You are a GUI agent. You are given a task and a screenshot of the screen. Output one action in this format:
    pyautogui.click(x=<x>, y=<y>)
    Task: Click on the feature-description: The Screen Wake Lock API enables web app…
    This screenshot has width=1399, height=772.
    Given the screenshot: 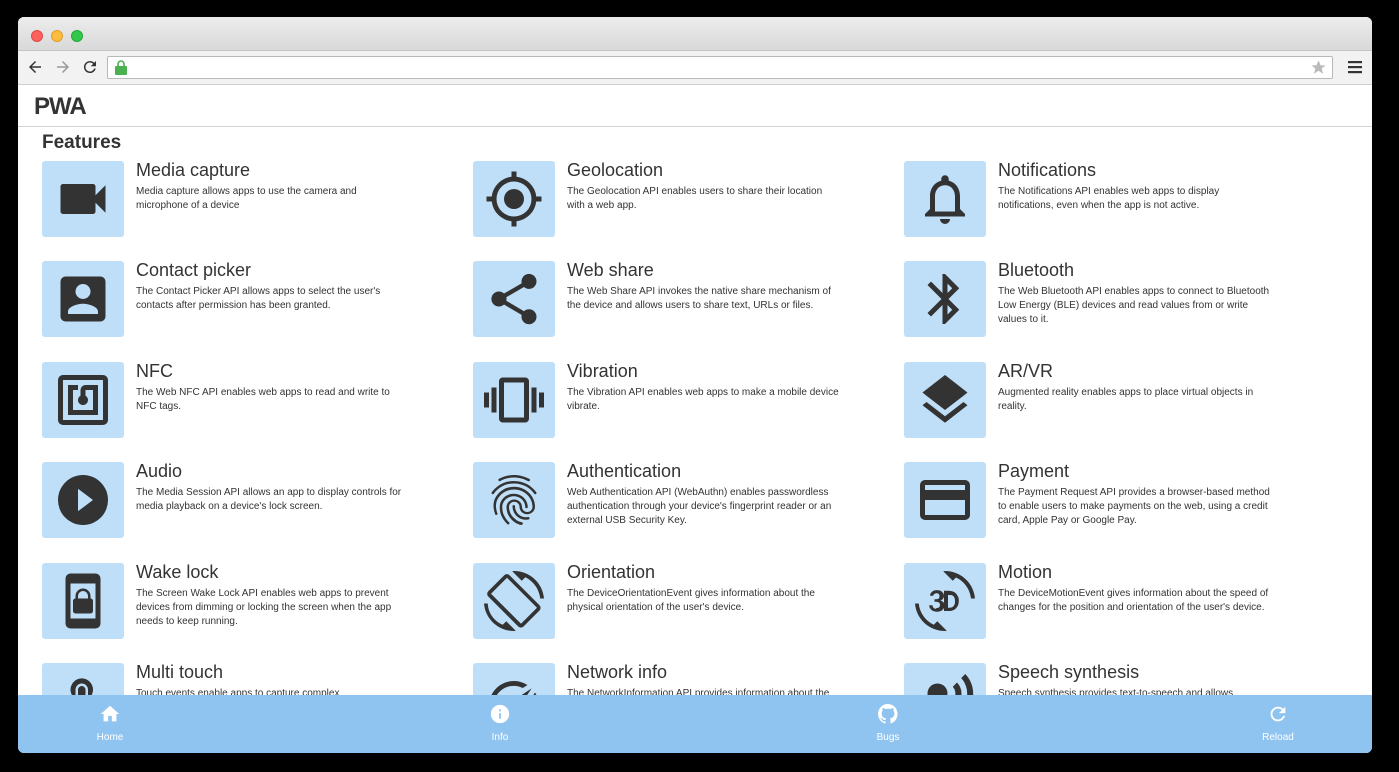 What is the action you would take?
    pyautogui.click(x=264, y=607)
    